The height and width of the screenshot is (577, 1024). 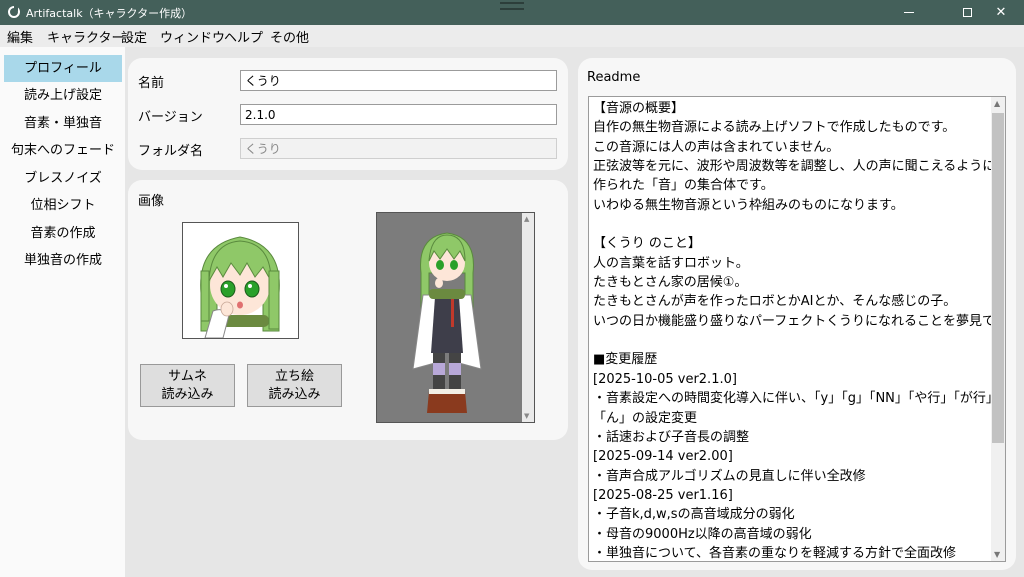 What do you see at coordinates (774, 553) in the screenshot?
I see `readme-line: ・単独音について、各音素の重なりを軽減する方針で全面改修` at bounding box center [774, 553].